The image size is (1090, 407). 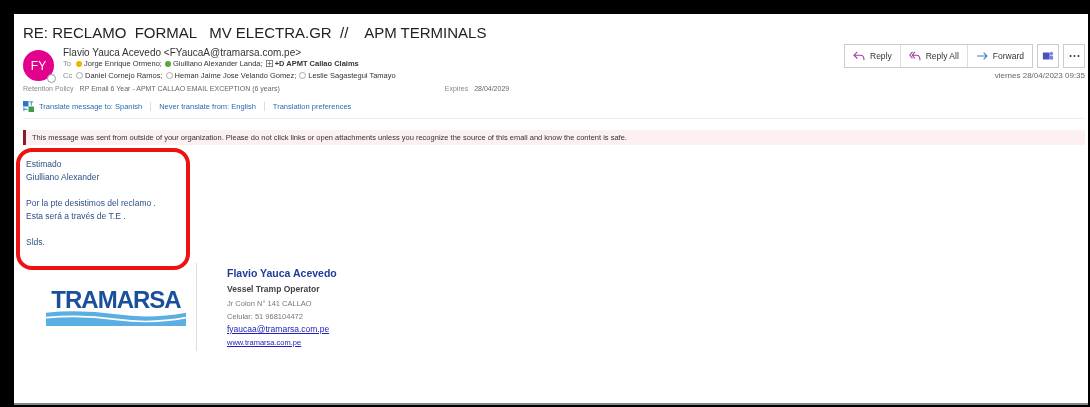 I want to click on body-text: Estimado, so click(x=44, y=164).